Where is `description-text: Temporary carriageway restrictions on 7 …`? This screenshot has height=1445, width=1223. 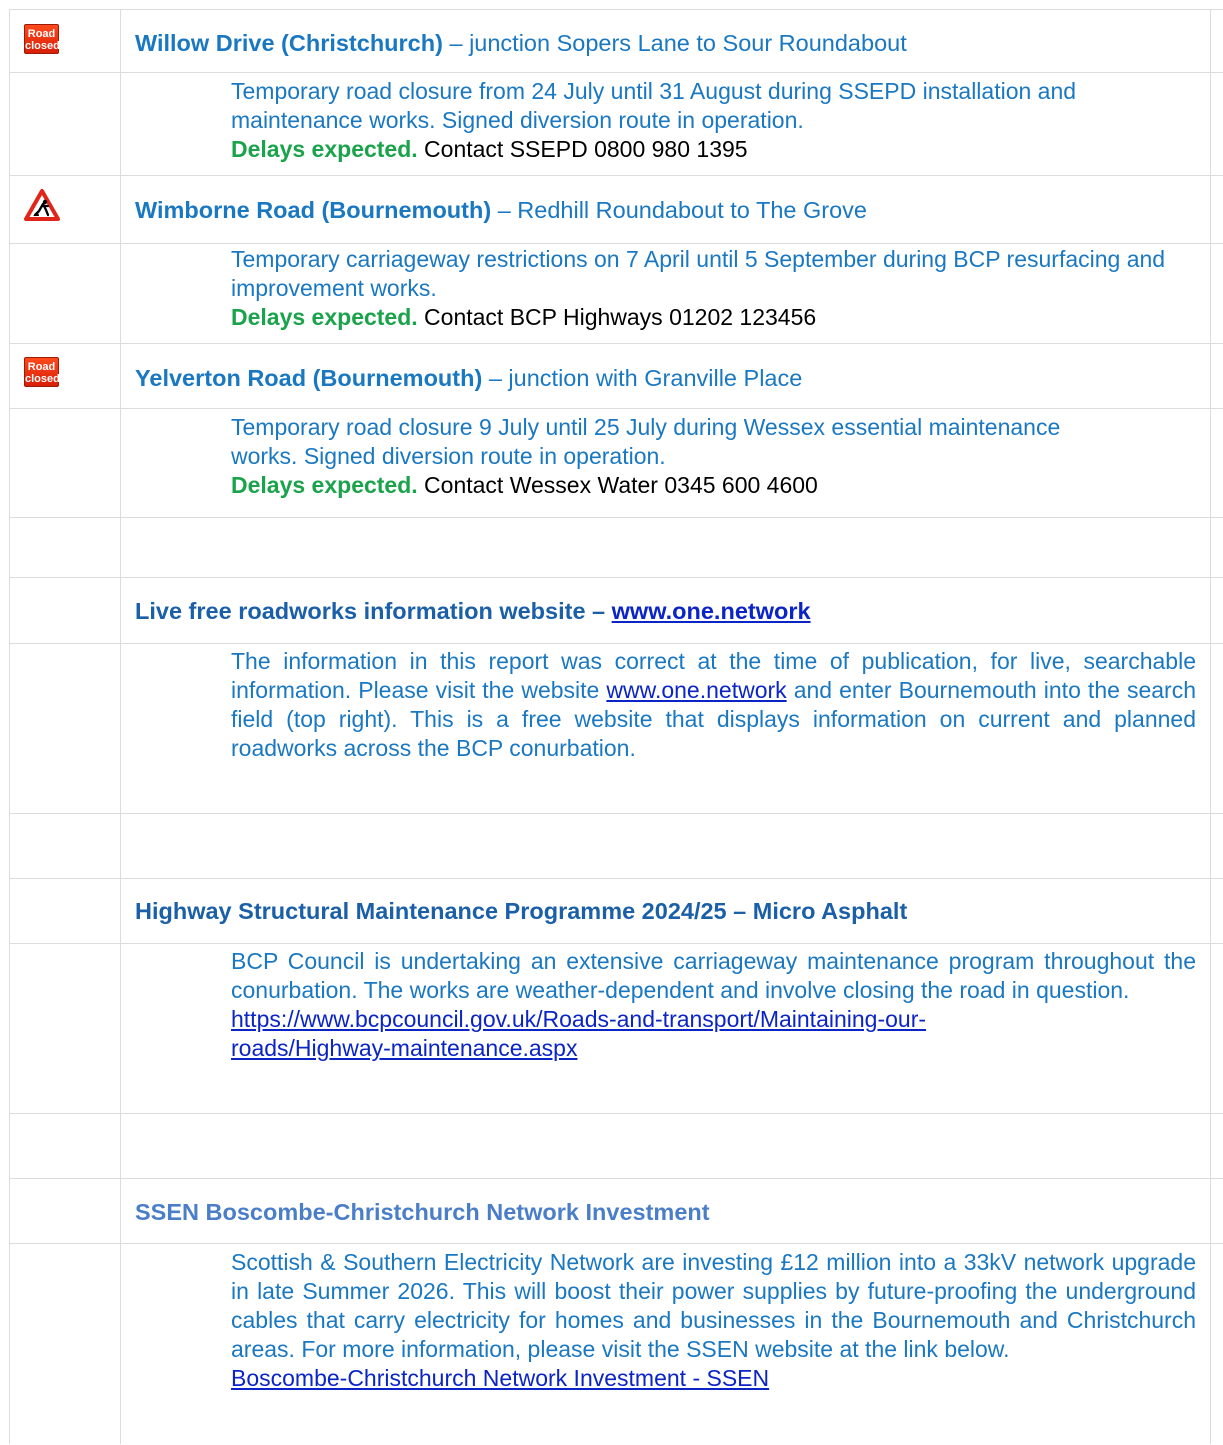 description-text: Temporary carriageway restrictions on 7 … is located at coordinates (698, 273).